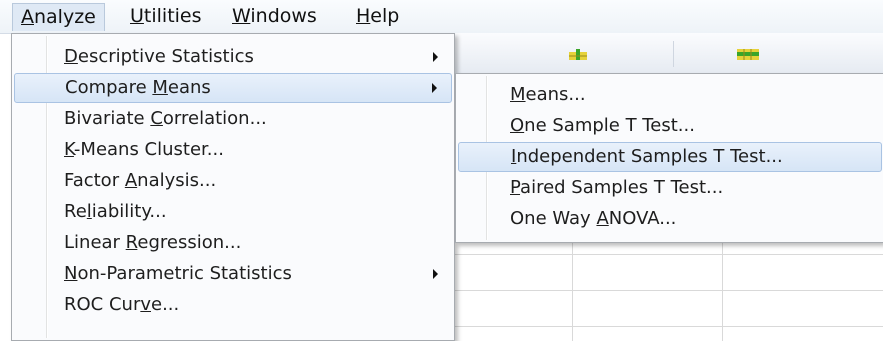 The image size is (883, 341). I want to click on insert-variable-icon, so click(578, 54).